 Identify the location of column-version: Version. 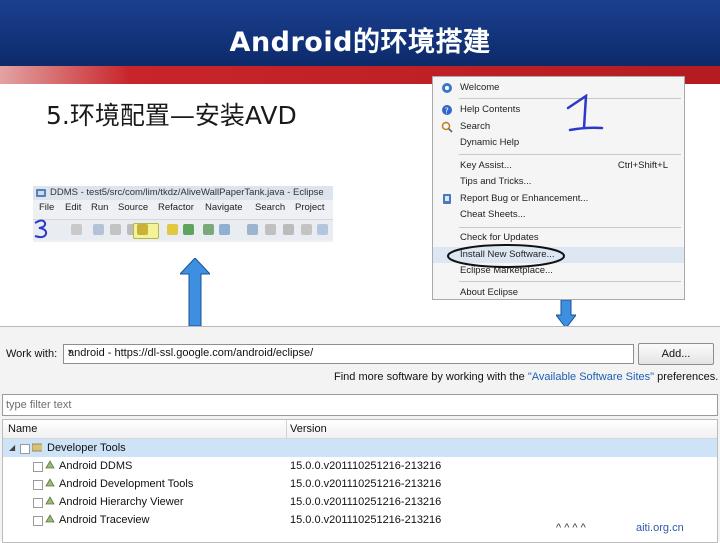
(308, 429).